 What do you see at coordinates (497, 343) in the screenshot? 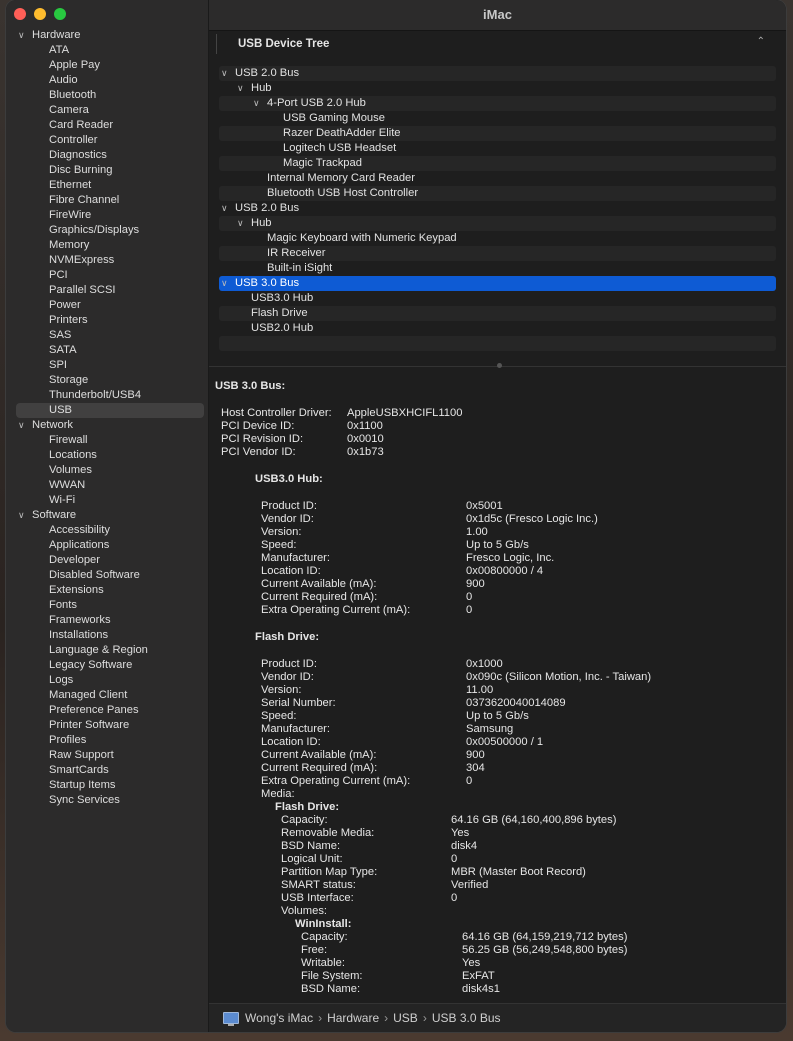
I see `tree-row` at bounding box center [497, 343].